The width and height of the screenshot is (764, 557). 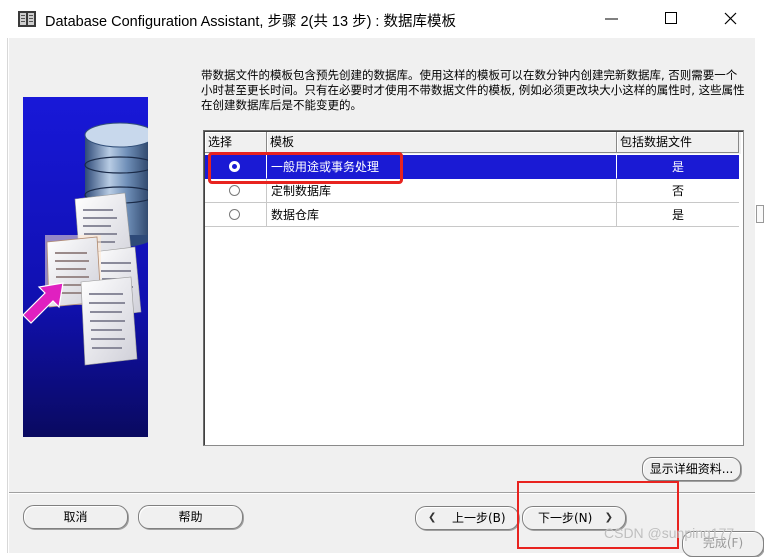 I want to click on cancel-button: 取消, so click(x=75, y=517).